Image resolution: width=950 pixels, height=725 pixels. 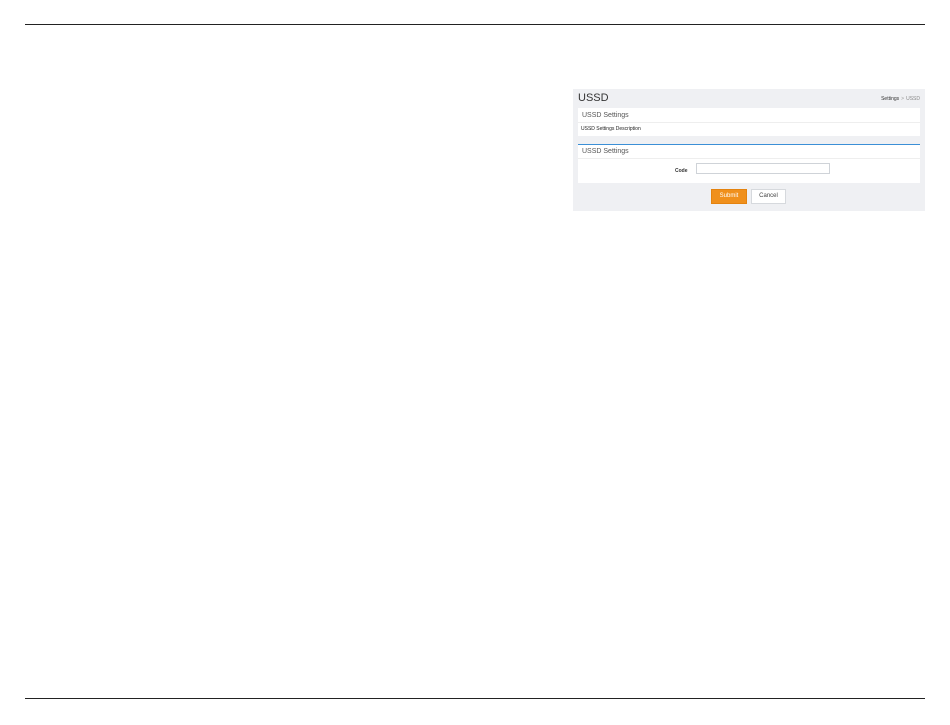 I want to click on breadcrumb-settings-link: Settings, so click(x=890, y=99).